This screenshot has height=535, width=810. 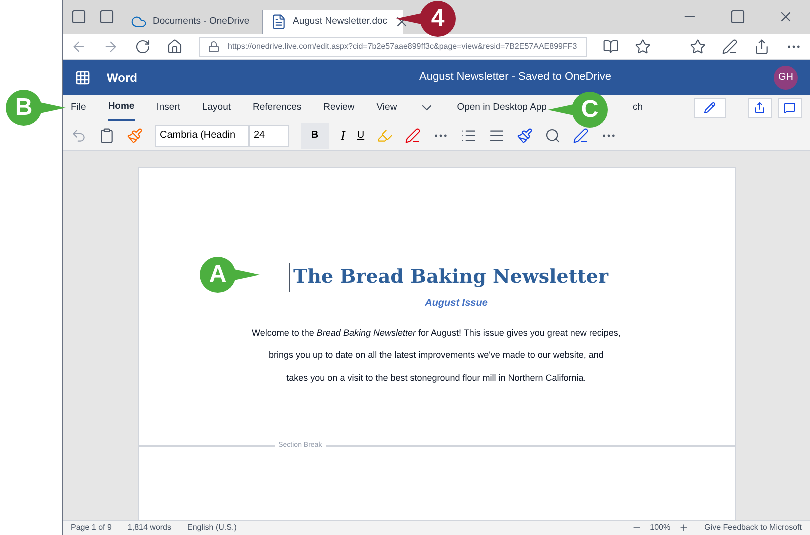 What do you see at coordinates (660, 528) in the screenshot?
I see `zoom-level: 100%` at bounding box center [660, 528].